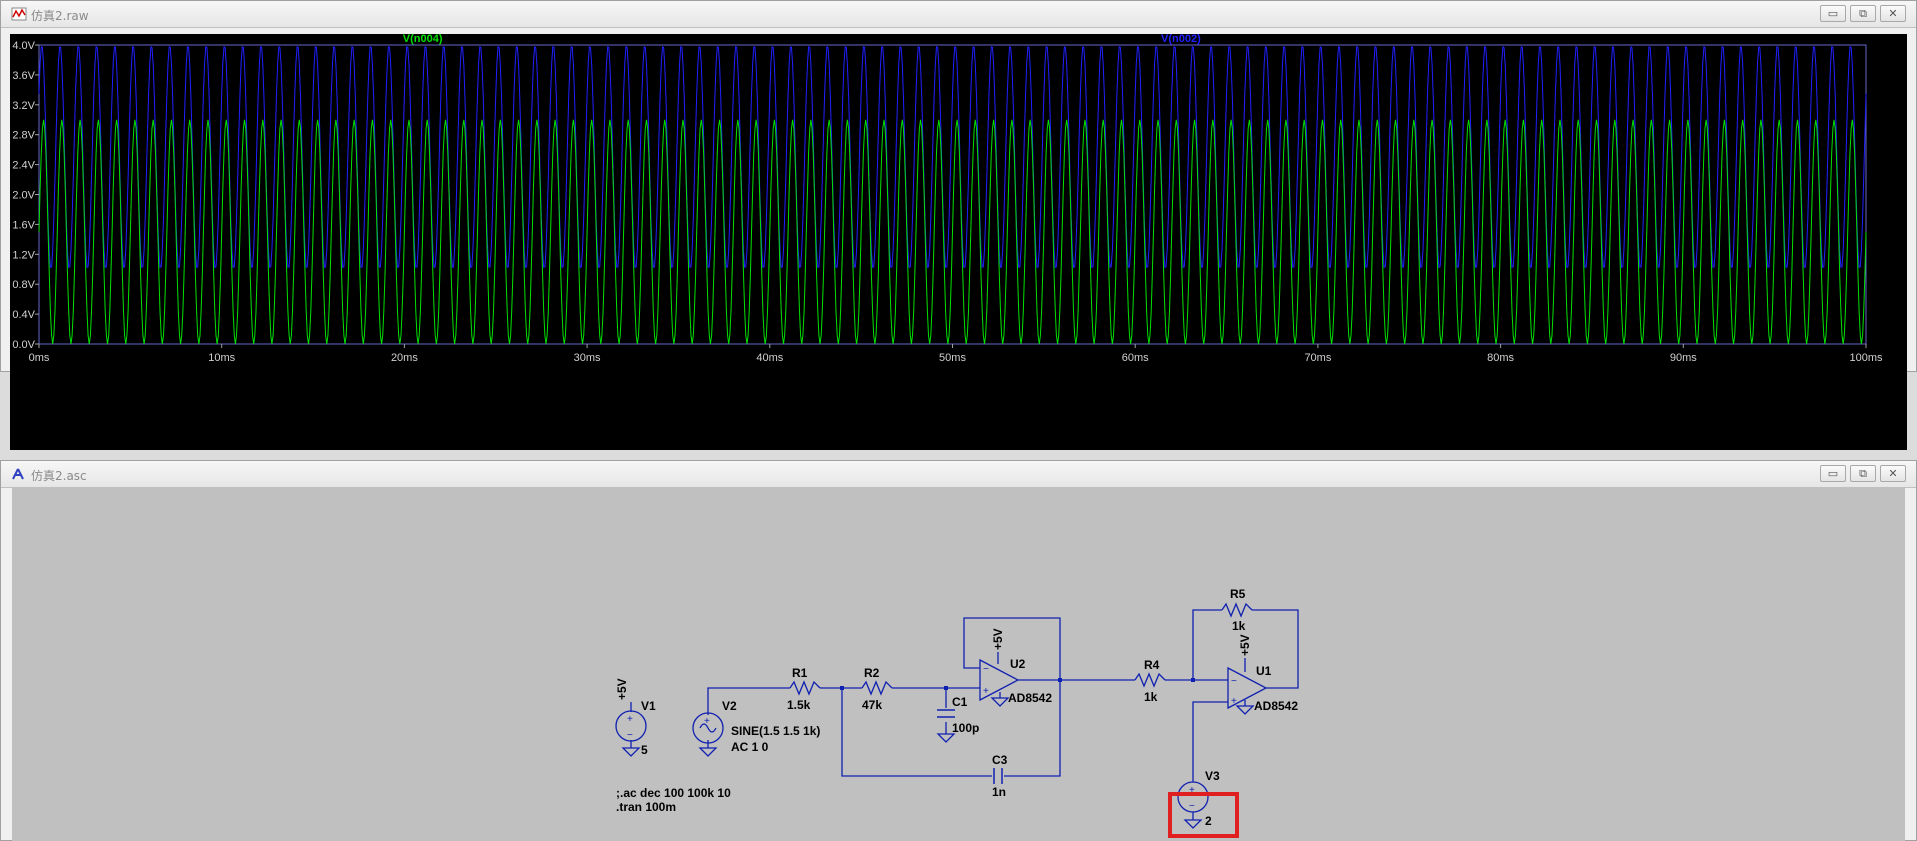 The width and height of the screenshot is (1917, 841). What do you see at coordinates (964, 714) in the screenshot?
I see `wires` at bounding box center [964, 714].